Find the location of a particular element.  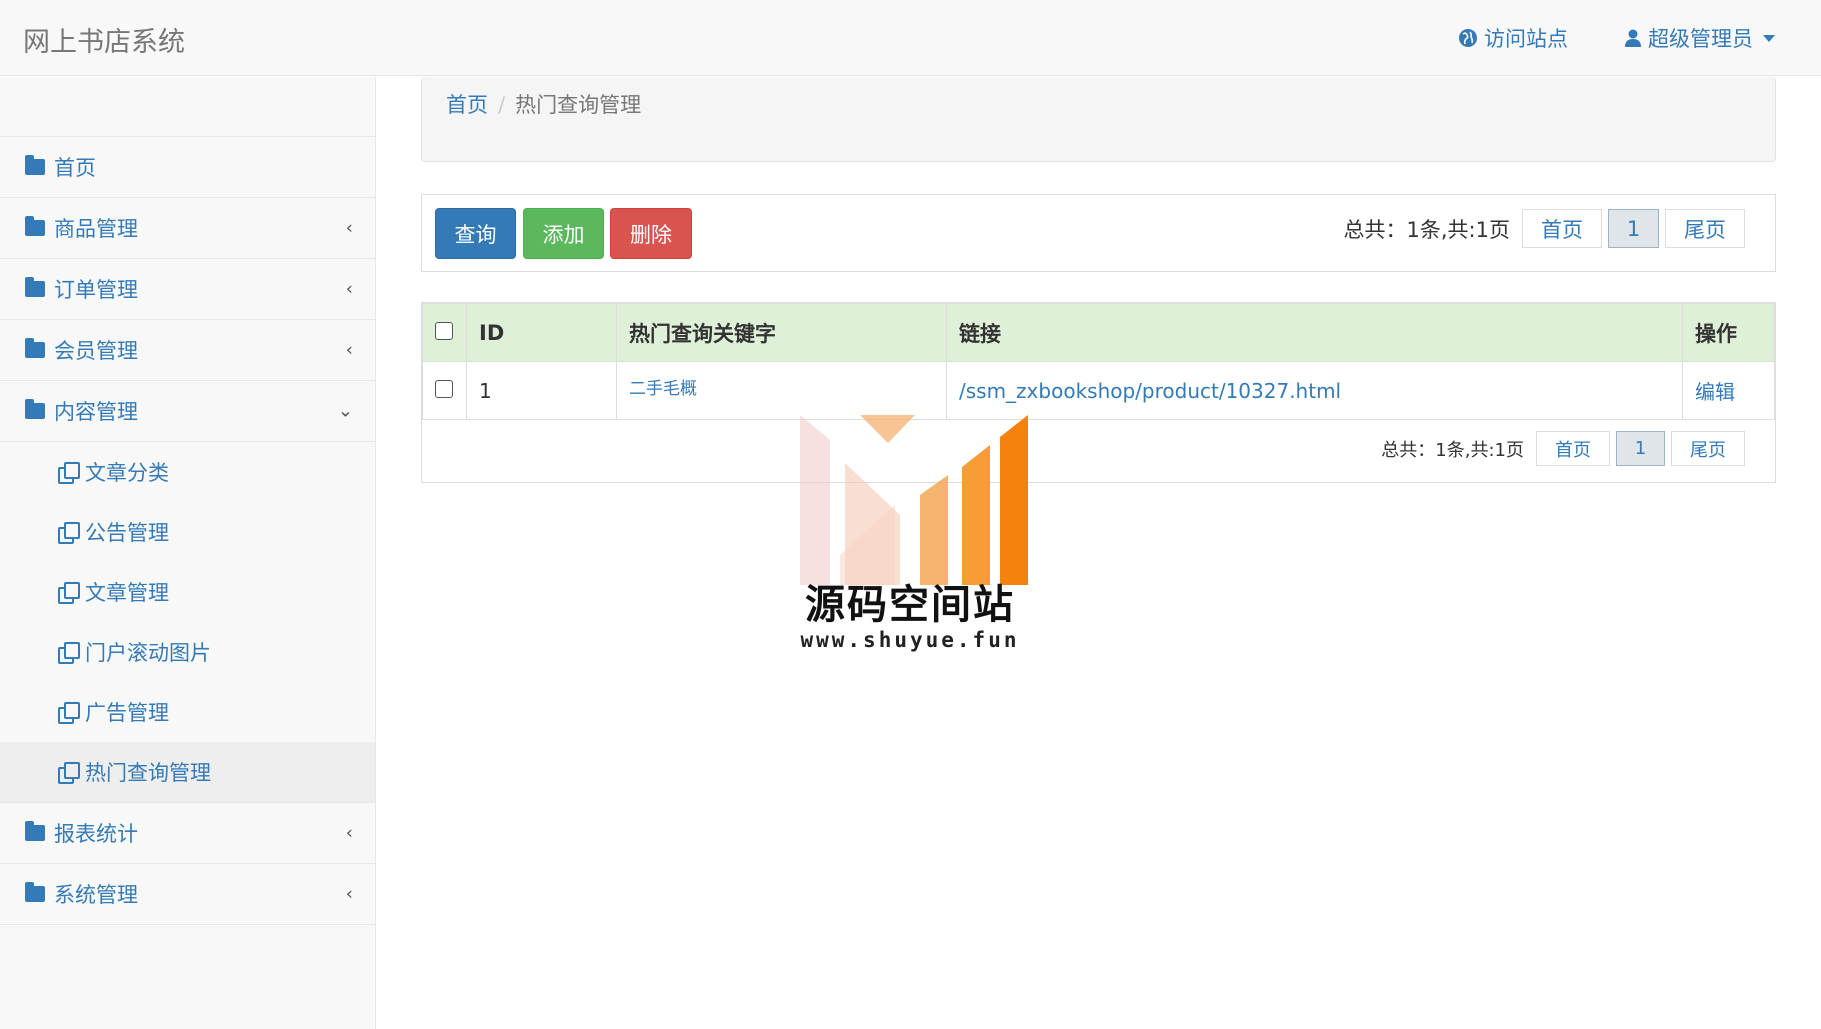

header-link: 链接 is located at coordinates (1314, 332).